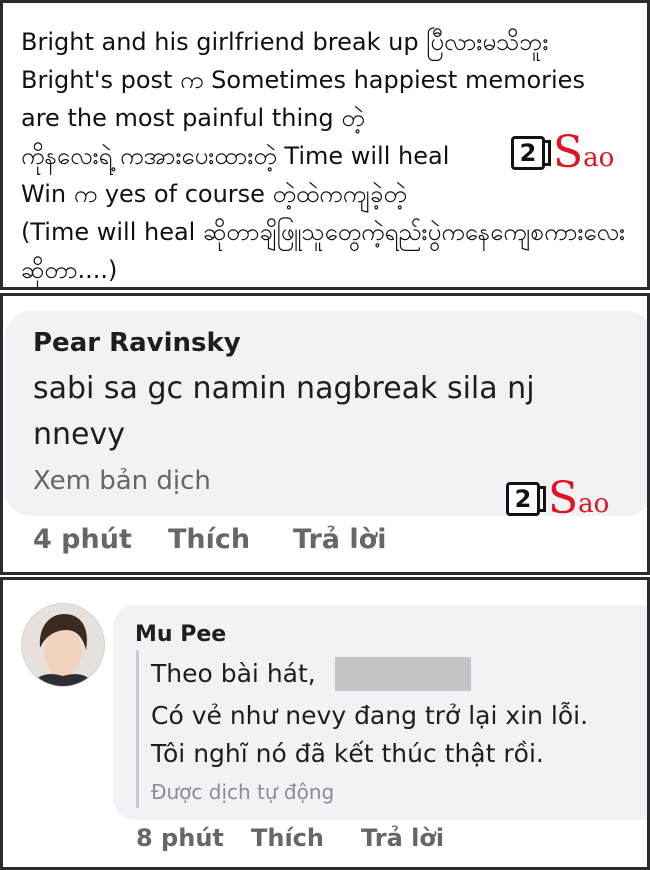 The height and width of the screenshot is (870, 650). What do you see at coordinates (403, 674) in the screenshot?
I see `redacted-text` at bounding box center [403, 674].